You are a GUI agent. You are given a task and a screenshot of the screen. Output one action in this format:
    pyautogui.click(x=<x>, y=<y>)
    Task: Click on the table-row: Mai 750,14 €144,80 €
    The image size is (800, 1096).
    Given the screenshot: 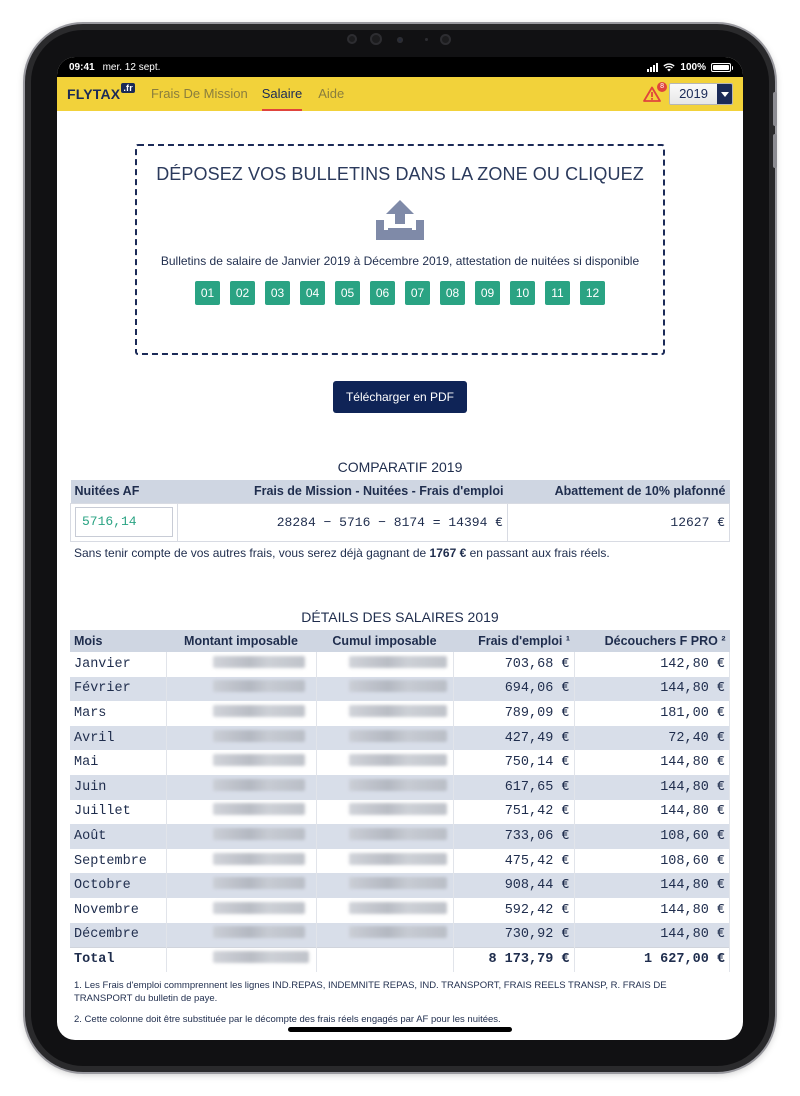 What is the action you would take?
    pyautogui.click(x=400, y=762)
    